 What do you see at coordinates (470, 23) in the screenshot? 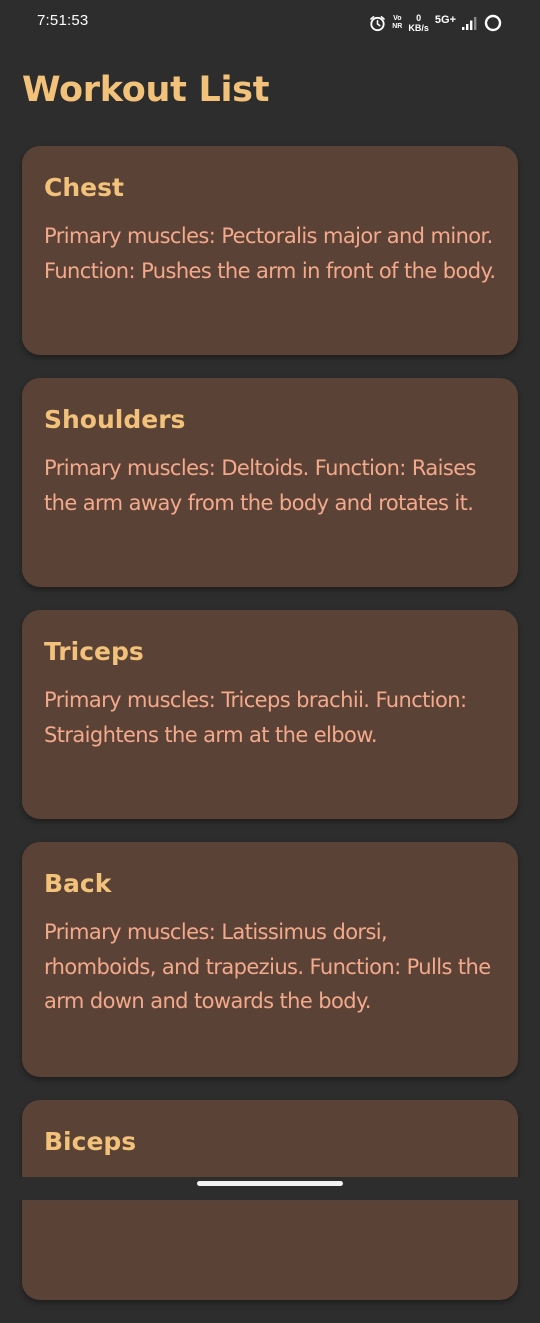
I see `signal-icon` at bounding box center [470, 23].